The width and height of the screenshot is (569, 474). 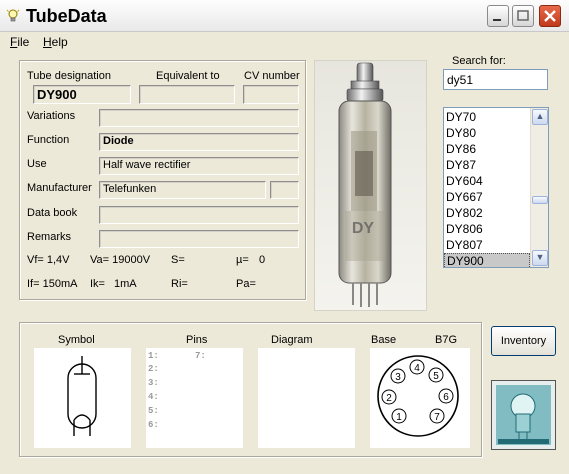 What do you see at coordinates (523, 341) in the screenshot?
I see `inventory-button: Inventory` at bounding box center [523, 341].